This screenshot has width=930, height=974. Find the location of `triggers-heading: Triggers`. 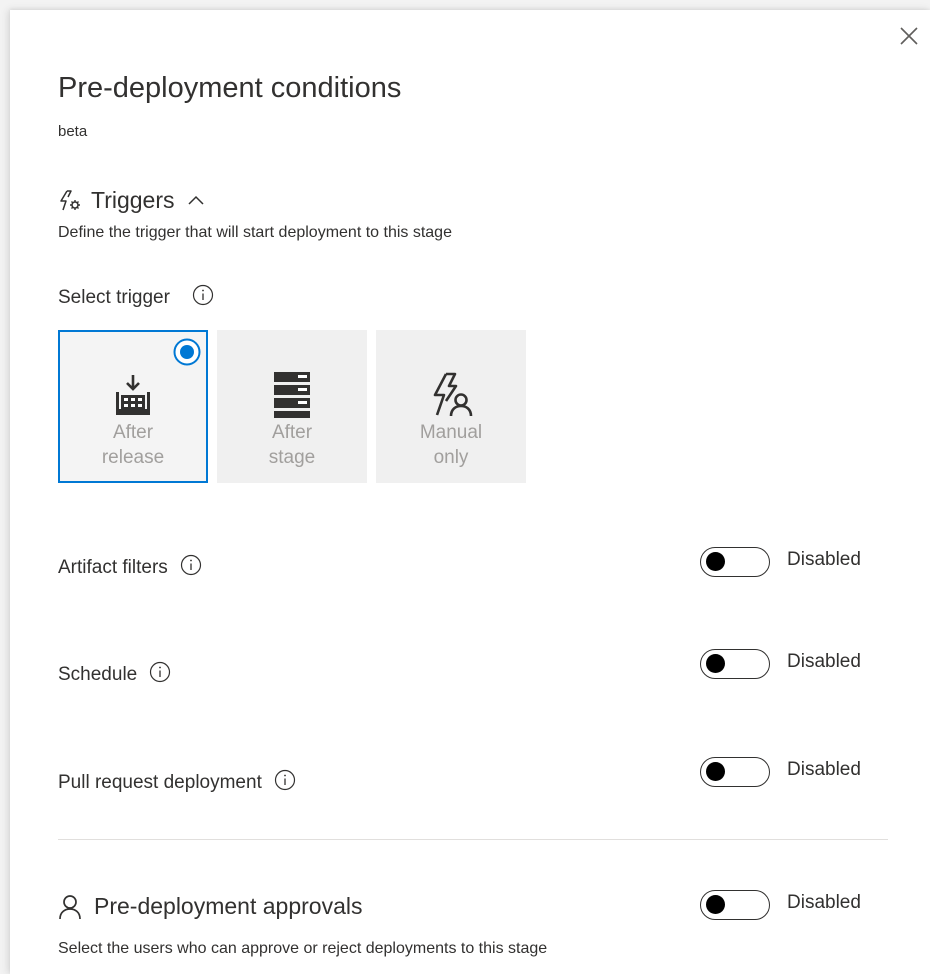

triggers-heading: Triggers is located at coordinates (133, 200).